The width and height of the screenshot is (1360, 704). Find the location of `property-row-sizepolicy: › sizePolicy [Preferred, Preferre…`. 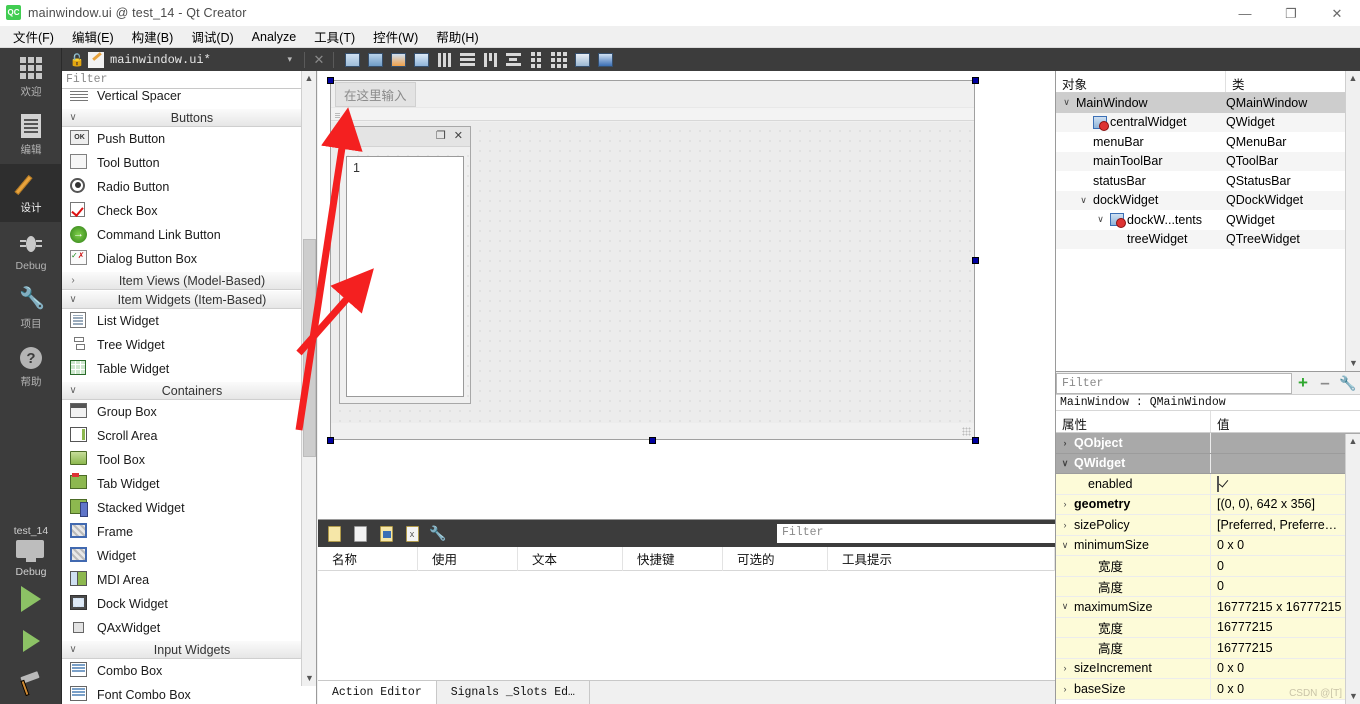

property-row-sizepolicy: › sizePolicy [Preferred, Preferre… is located at coordinates (1208, 525).